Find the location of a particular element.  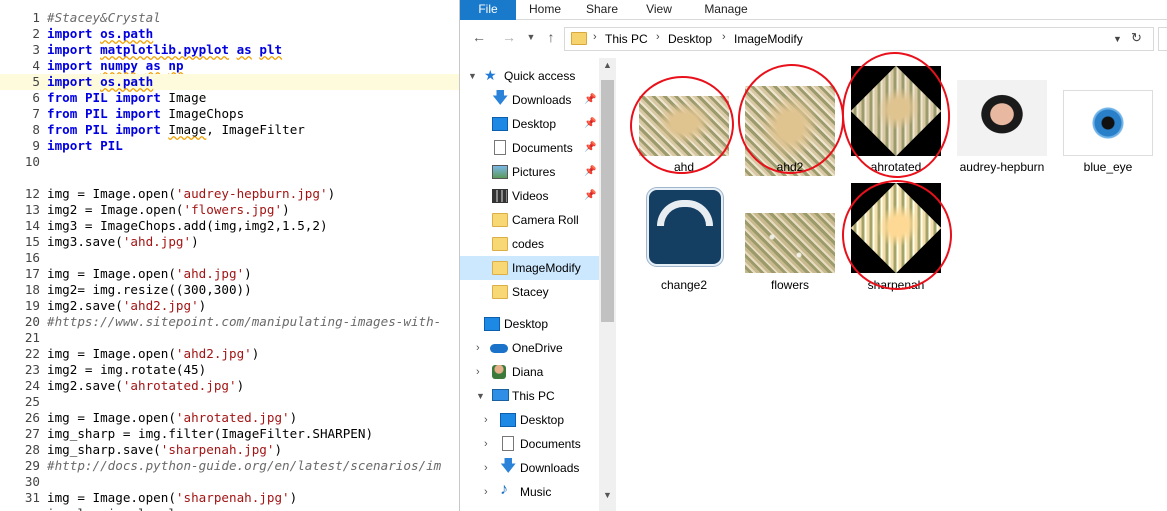

code-line: 21 is located at coordinates (229, 338).